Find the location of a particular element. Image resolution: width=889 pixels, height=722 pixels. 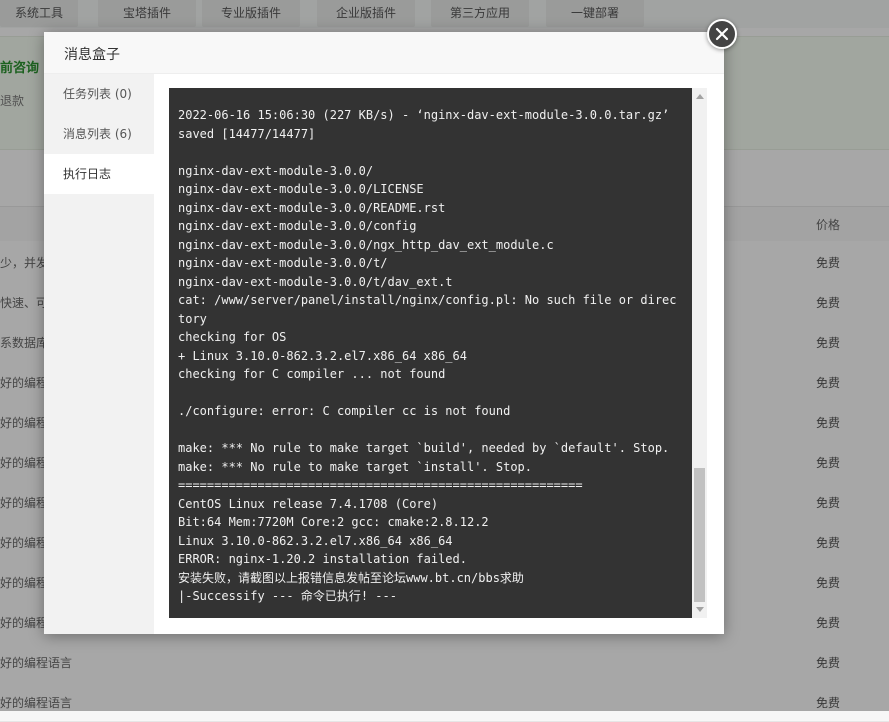

log-line: 安装失败，请截图以上报错信息发帖至论坛www.bt.cn/bbs求助 is located at coordinates (351, 577).